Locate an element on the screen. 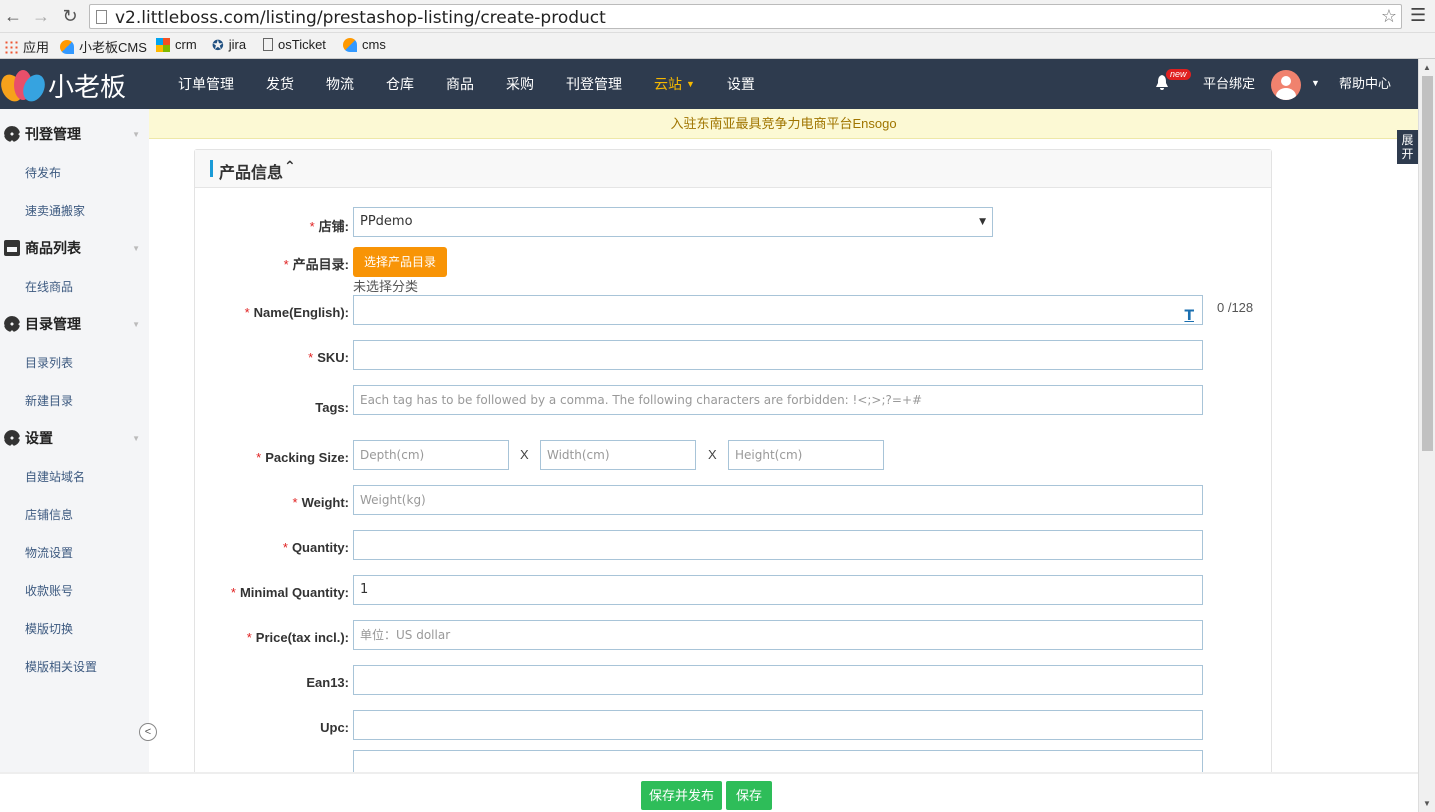  sidebar-item-shipping-settings: 物流设置 is located at coordinates (49, 552).